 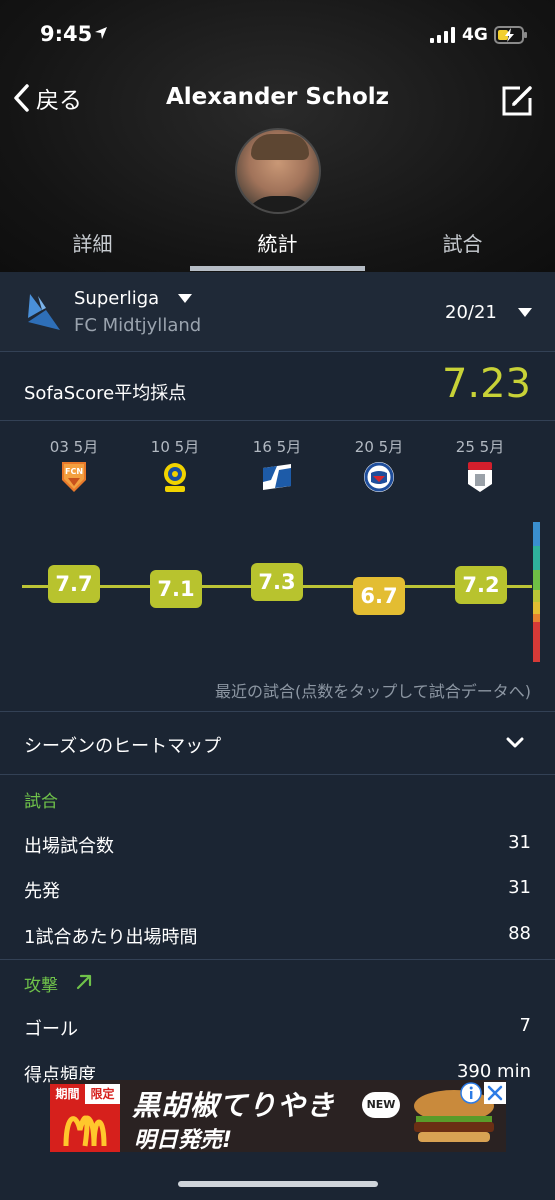 I want to click on section-header-attack: 攻撃, so click(x=41, y=986).